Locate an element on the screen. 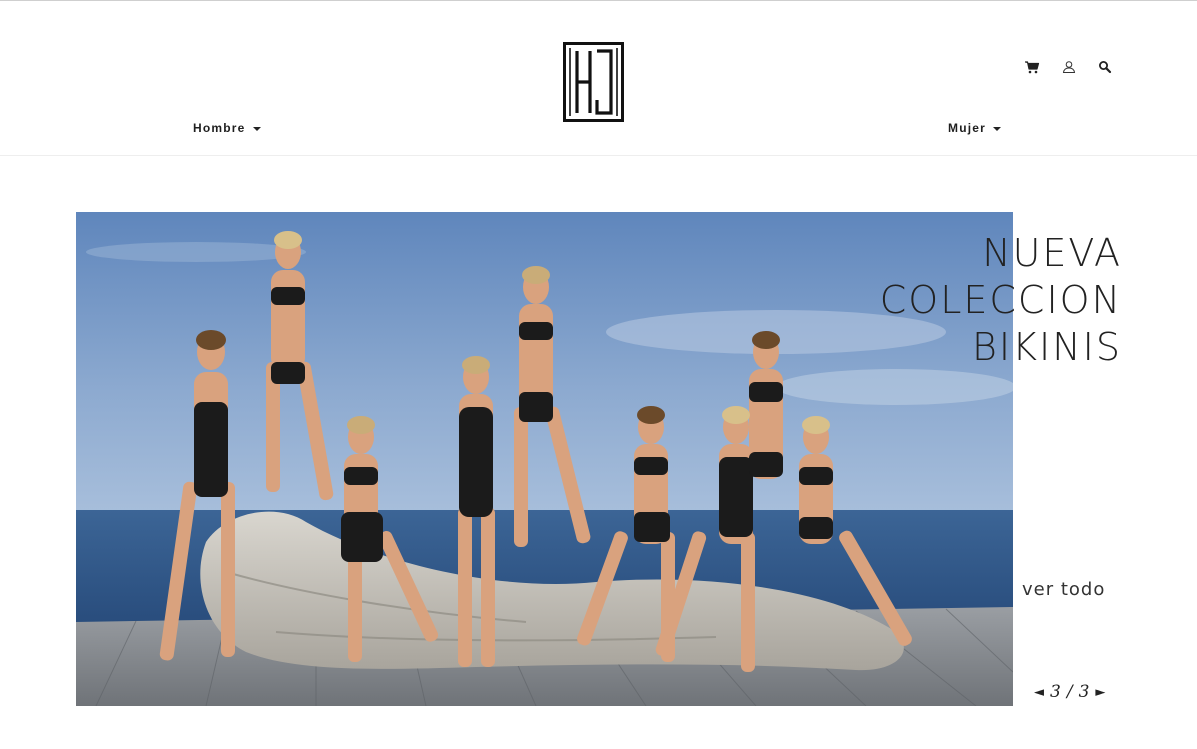 Image resolution: width=1197 pixels, height=749 pixels. search-icon is located at coordinates (1105, 67).